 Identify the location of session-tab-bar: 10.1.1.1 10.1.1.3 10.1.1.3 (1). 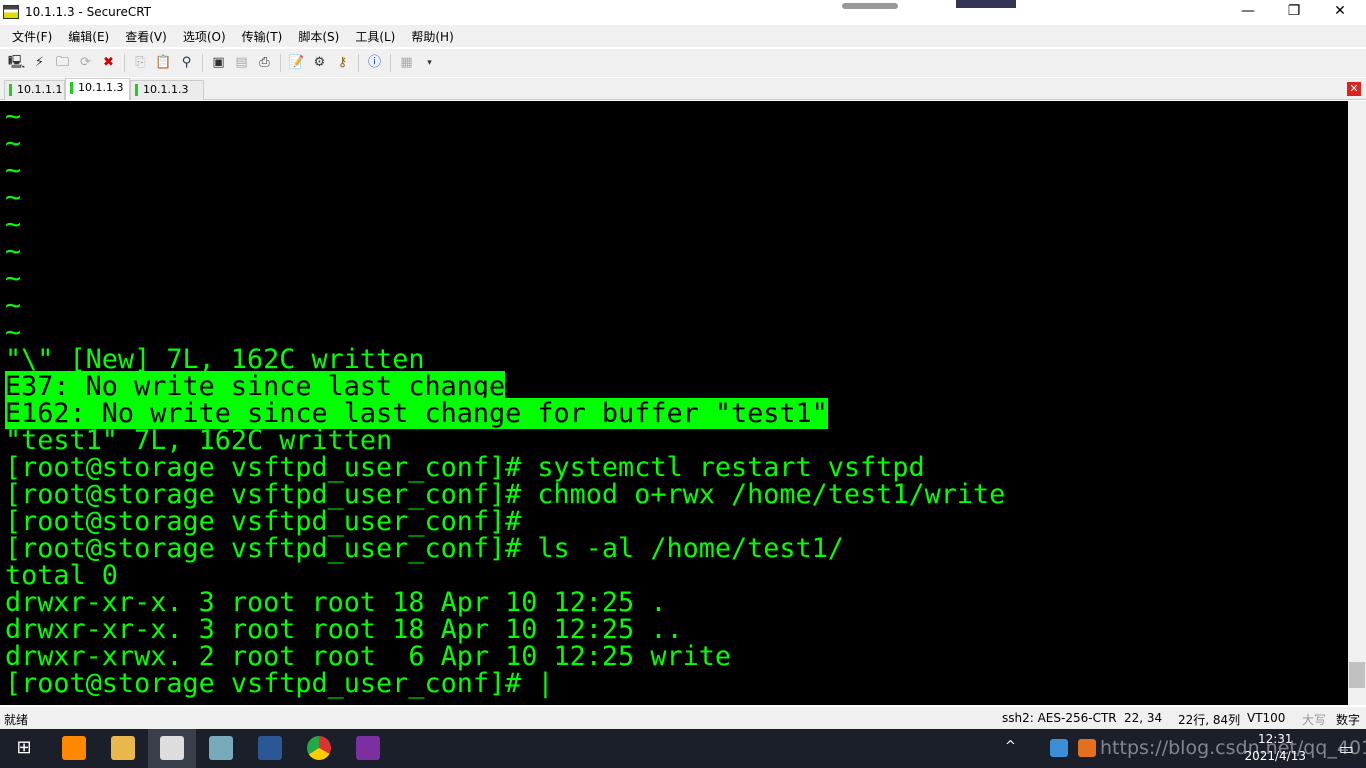
(683, 96).